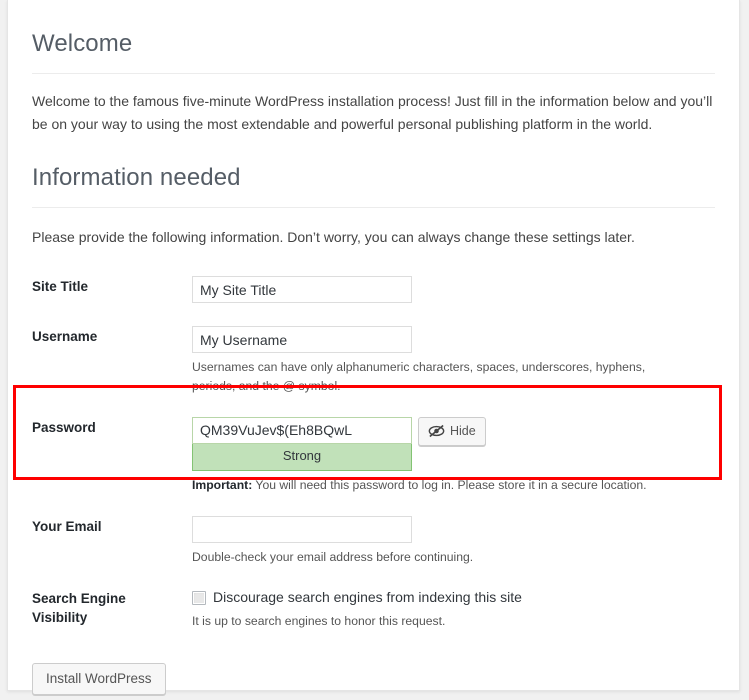 Image resolution: width=749 pixels, height=700 pixels. What do you see at coordinates (373, 37) in the screenshot?
I see `welcome-heading: Welcome` at bounding box center [373, 37].